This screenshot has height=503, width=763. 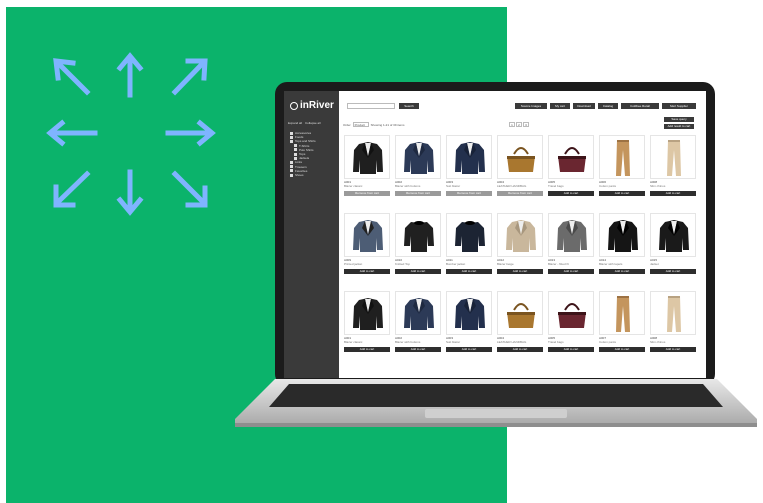 I want to click on product-card: A013 Blazer - fitted fit Add to cart, so click(x=571, y=243).